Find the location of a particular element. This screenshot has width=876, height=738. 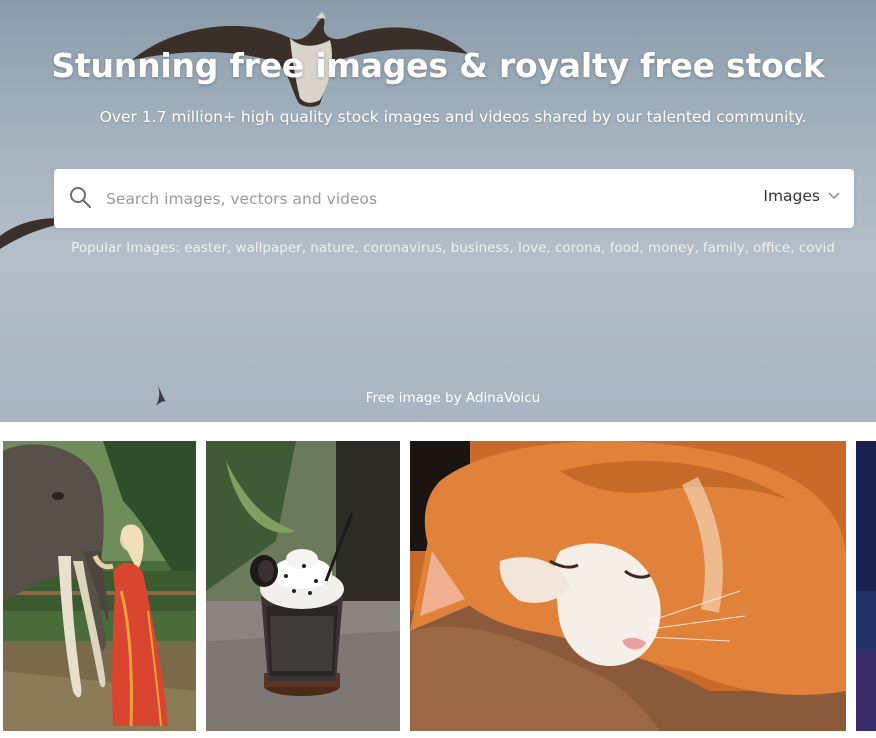

popular-tag: easter is located at coordinates (205, 248).